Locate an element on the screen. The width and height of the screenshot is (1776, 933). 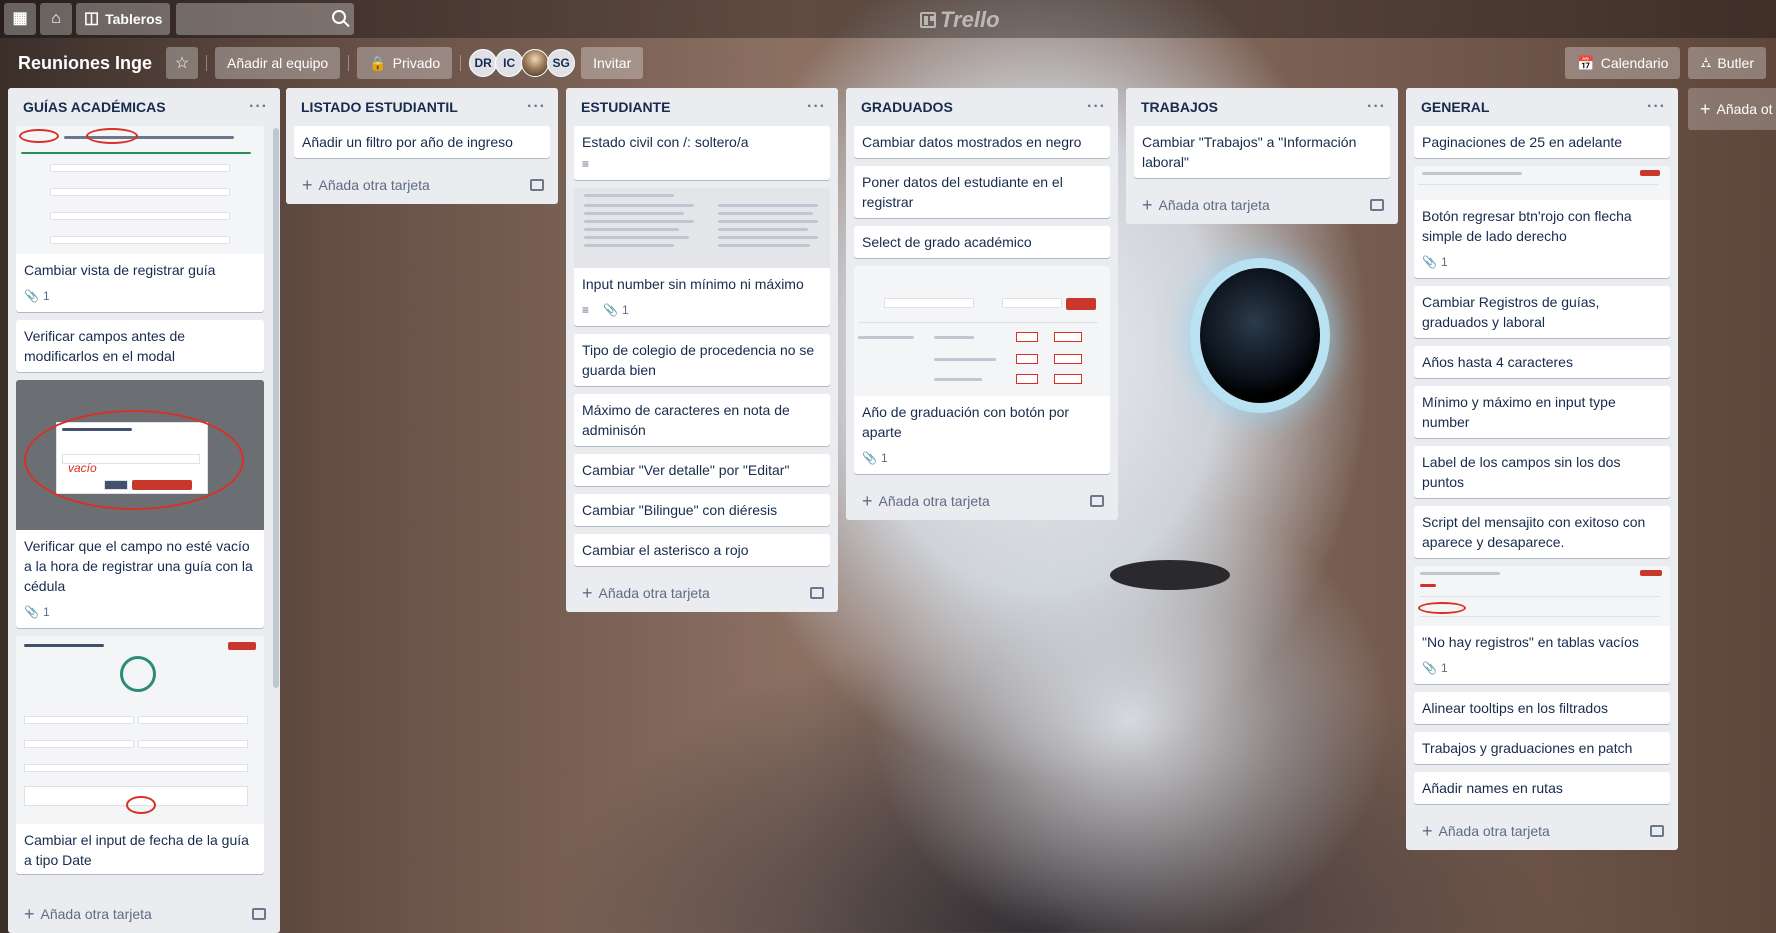
add-list-button: + Añada ot is located at coordinates (1732, 109).